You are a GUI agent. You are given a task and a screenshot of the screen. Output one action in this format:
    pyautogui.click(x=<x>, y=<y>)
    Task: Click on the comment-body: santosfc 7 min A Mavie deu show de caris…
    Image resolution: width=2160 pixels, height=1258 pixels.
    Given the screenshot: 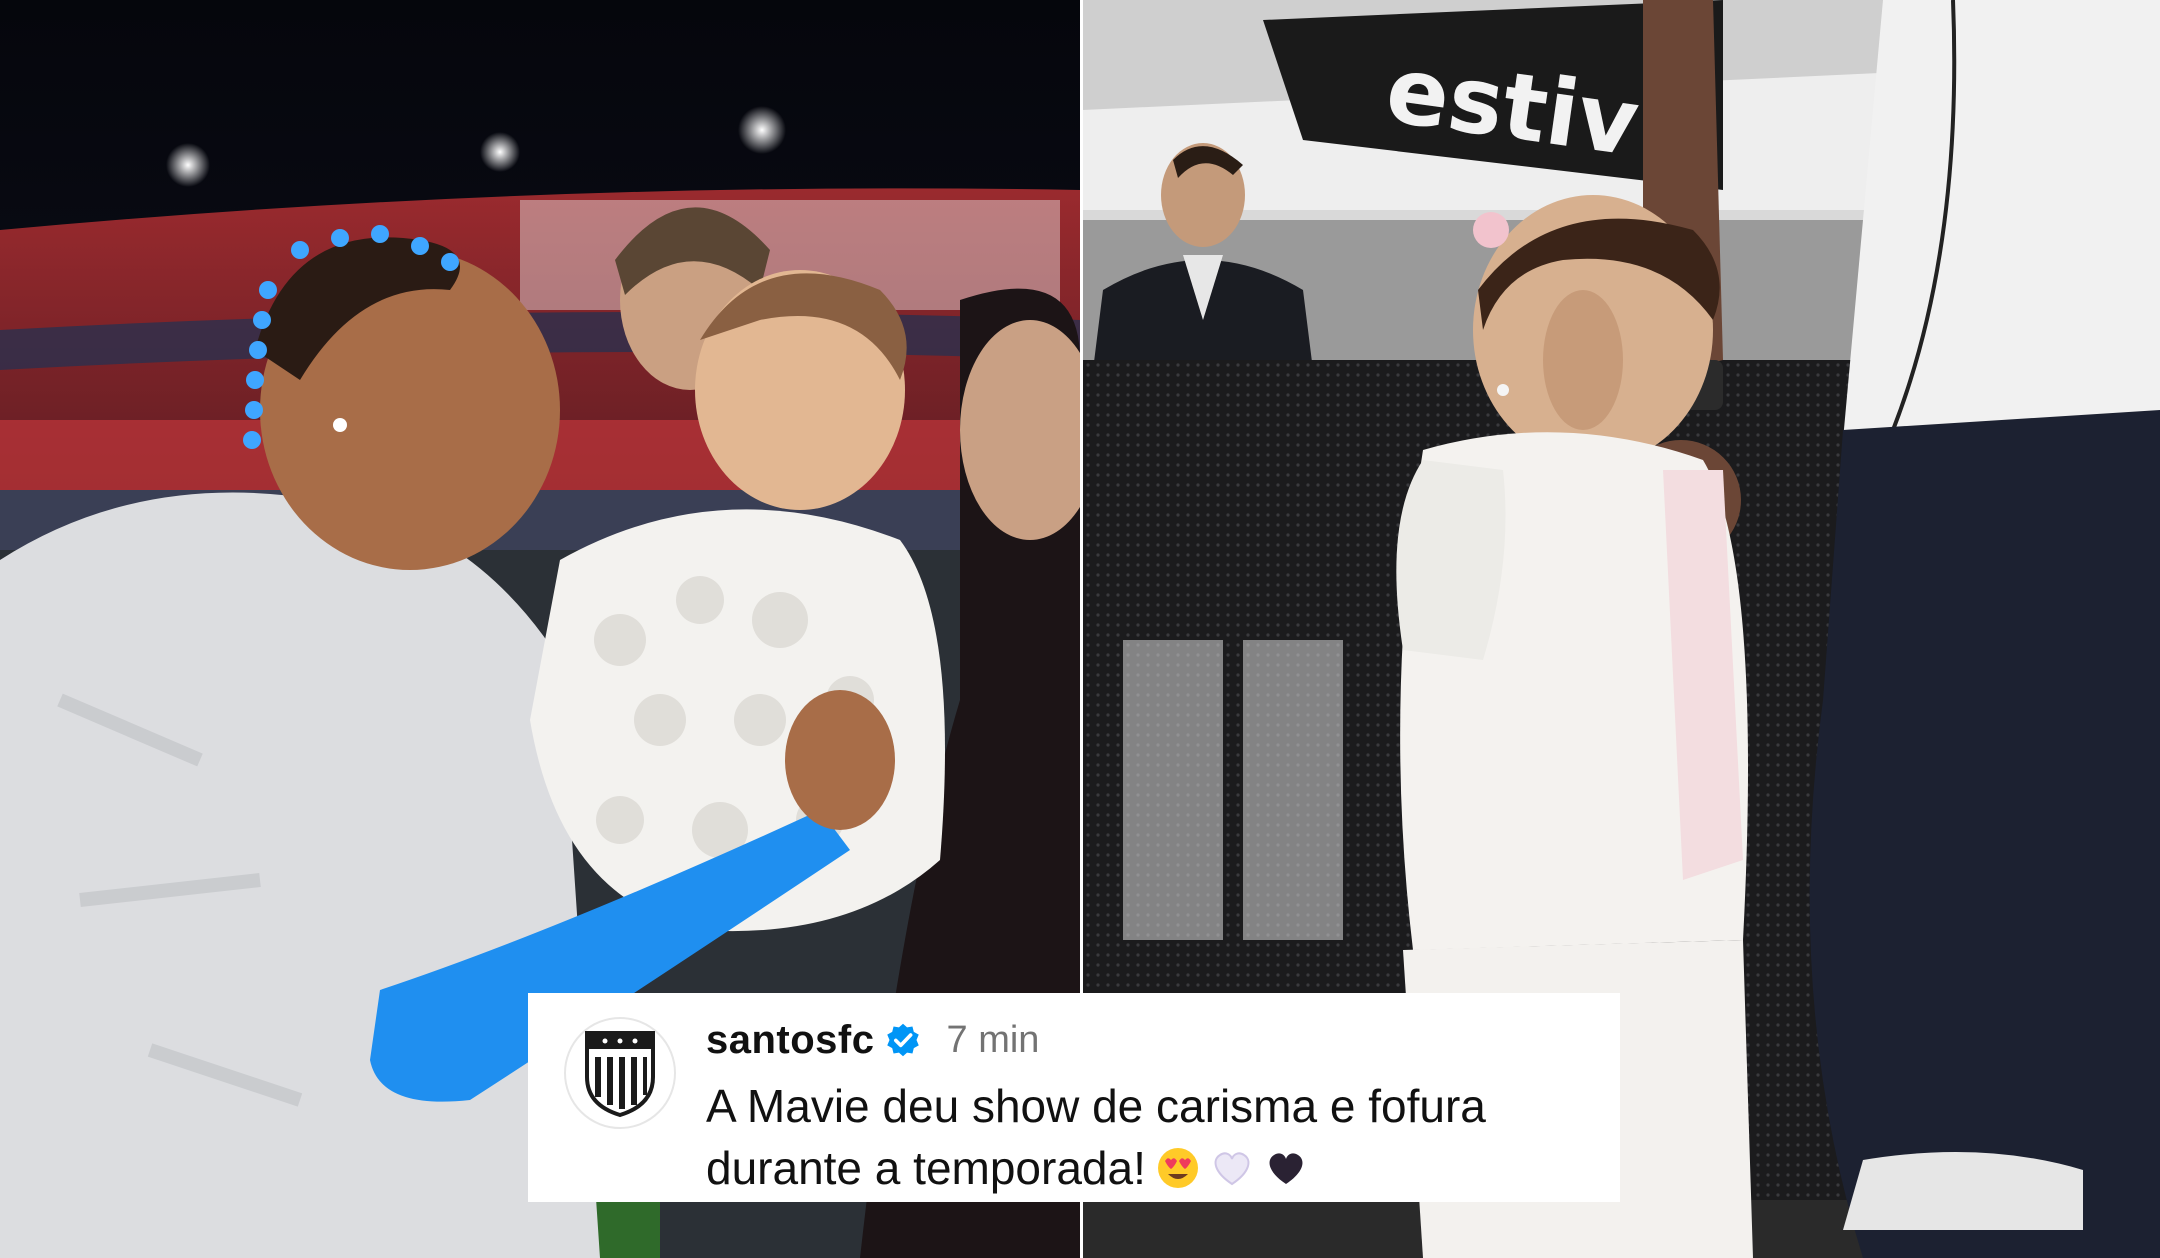 What is the action you would take?
    pyautogui.click(x=1156, y=1105)
    